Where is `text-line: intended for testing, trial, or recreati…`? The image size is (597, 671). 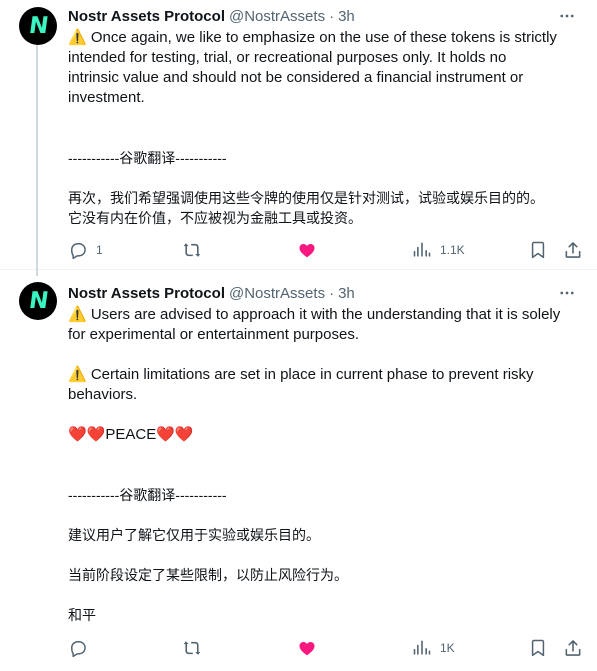
text-line: intended for testing, trial, or recreati… is located at coordinates (287, 57).